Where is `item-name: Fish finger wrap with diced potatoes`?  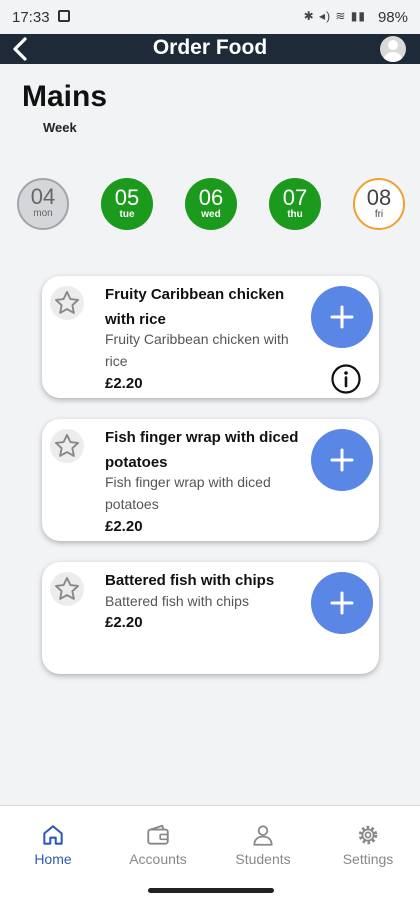
item-name: Fish finger wrap with diced potatoes is located at coordinates (202, 450).